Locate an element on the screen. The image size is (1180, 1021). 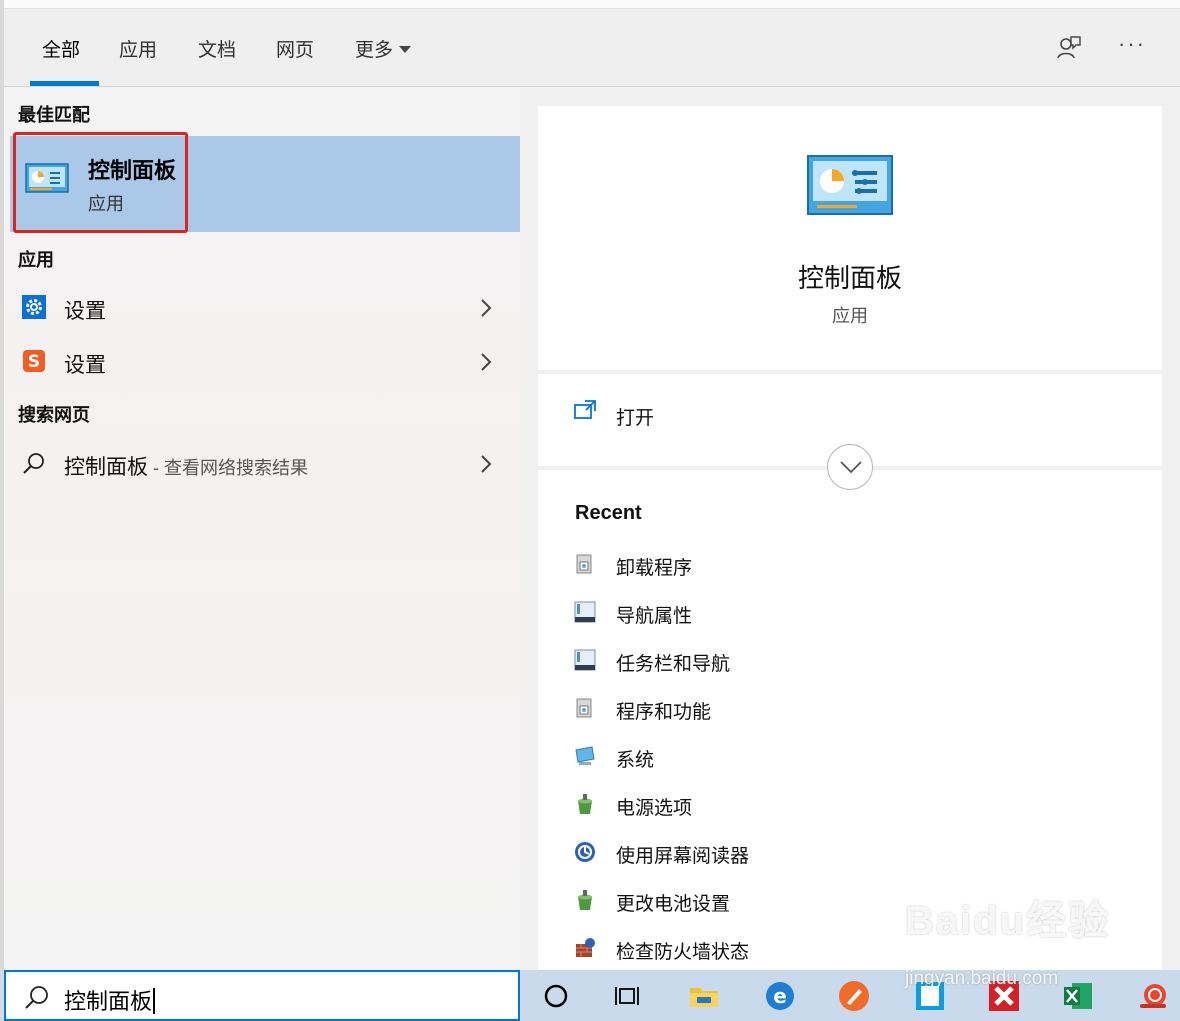
tab-documents: 文档 is located at coordinates (217, 48).